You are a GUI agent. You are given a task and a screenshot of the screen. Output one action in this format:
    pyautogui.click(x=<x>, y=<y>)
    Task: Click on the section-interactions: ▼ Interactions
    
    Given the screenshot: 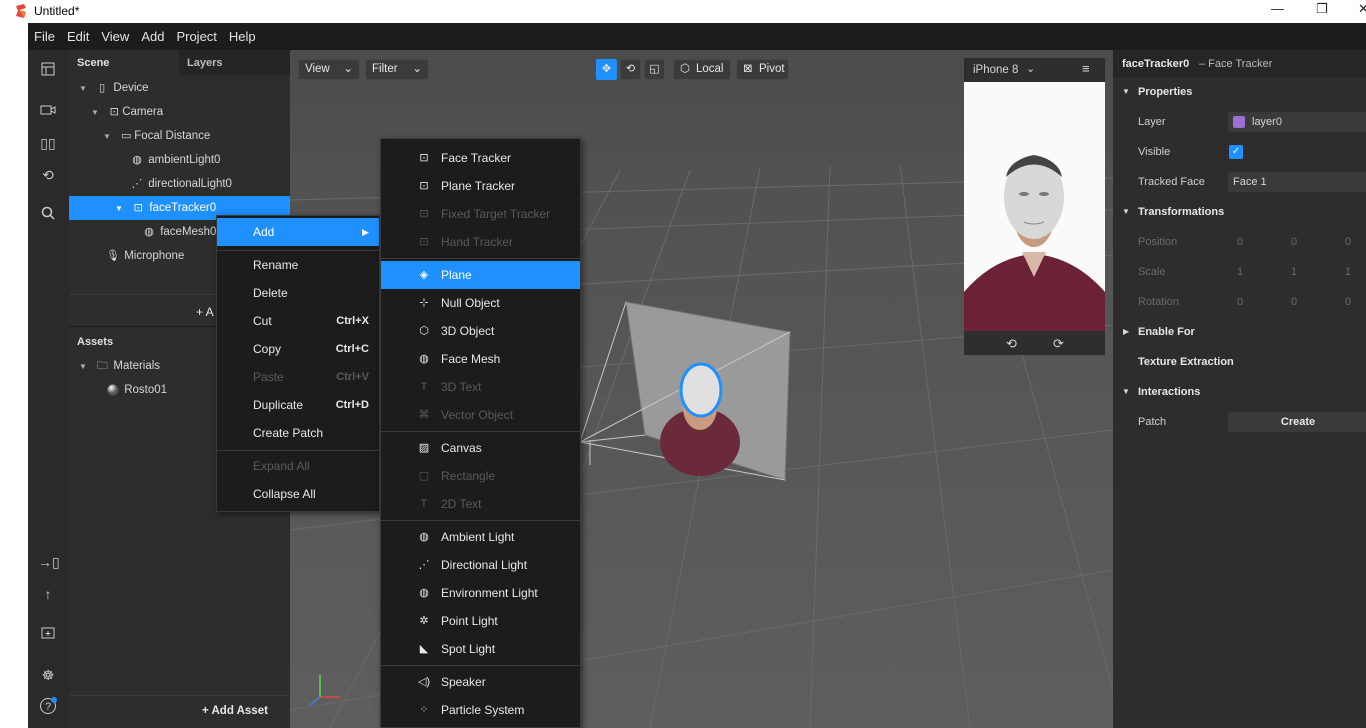 What is the action you would take?
    pyautogui.click(x=1239, y=392)
    